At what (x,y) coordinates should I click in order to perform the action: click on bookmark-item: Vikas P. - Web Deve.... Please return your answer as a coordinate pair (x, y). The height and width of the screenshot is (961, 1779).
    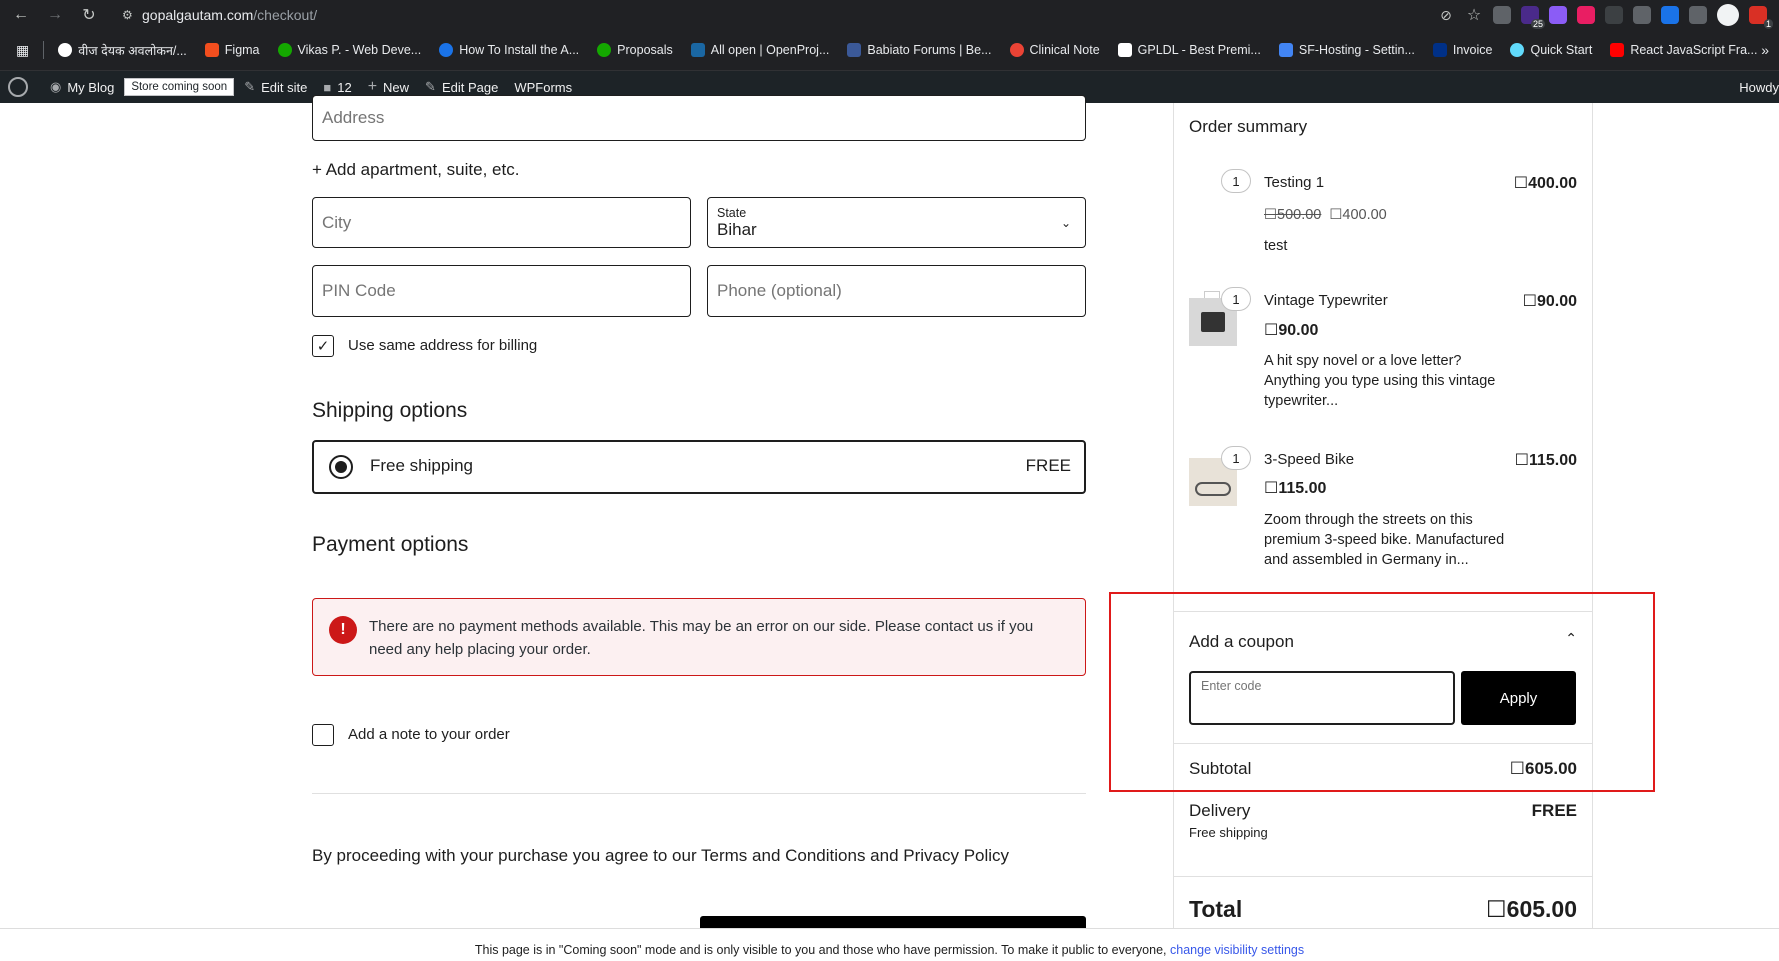
    Looking at the image, I should click on (349, 50).